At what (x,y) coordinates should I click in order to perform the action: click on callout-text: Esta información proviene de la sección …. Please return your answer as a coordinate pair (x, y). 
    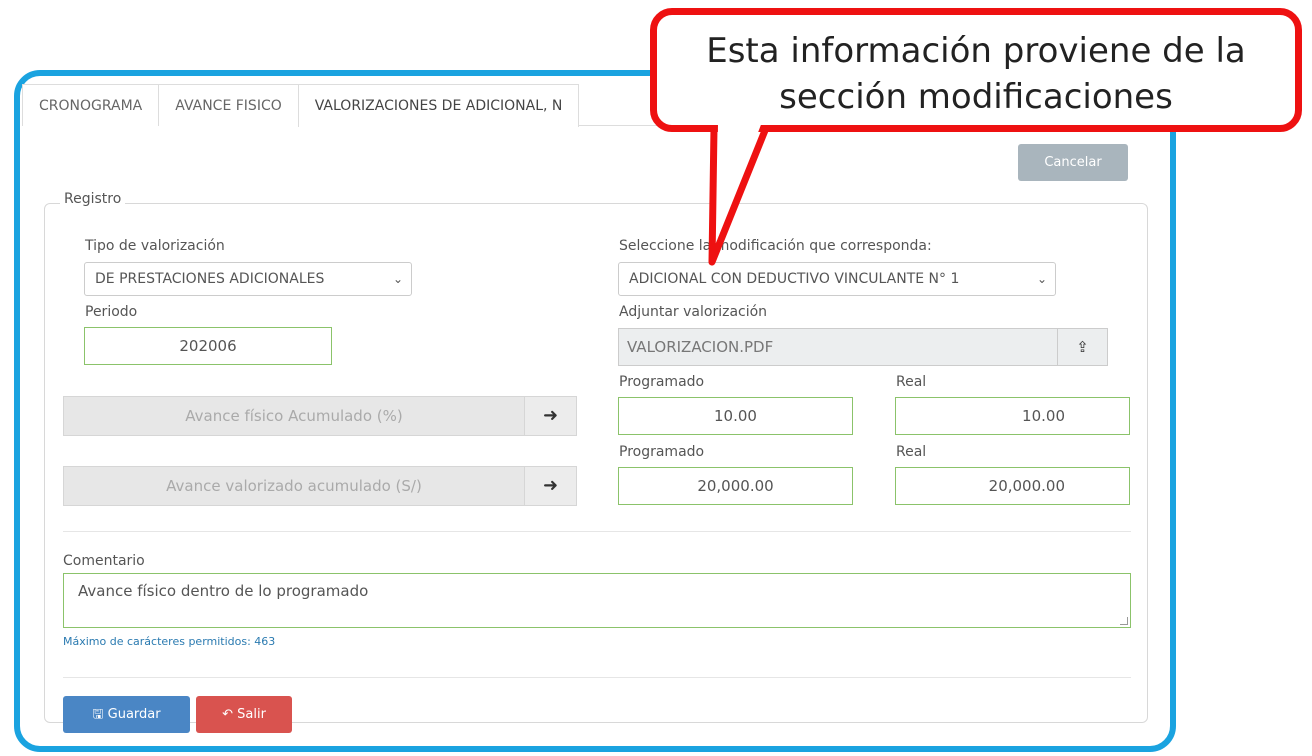
    Looking at the image, I should click on (976, 74).